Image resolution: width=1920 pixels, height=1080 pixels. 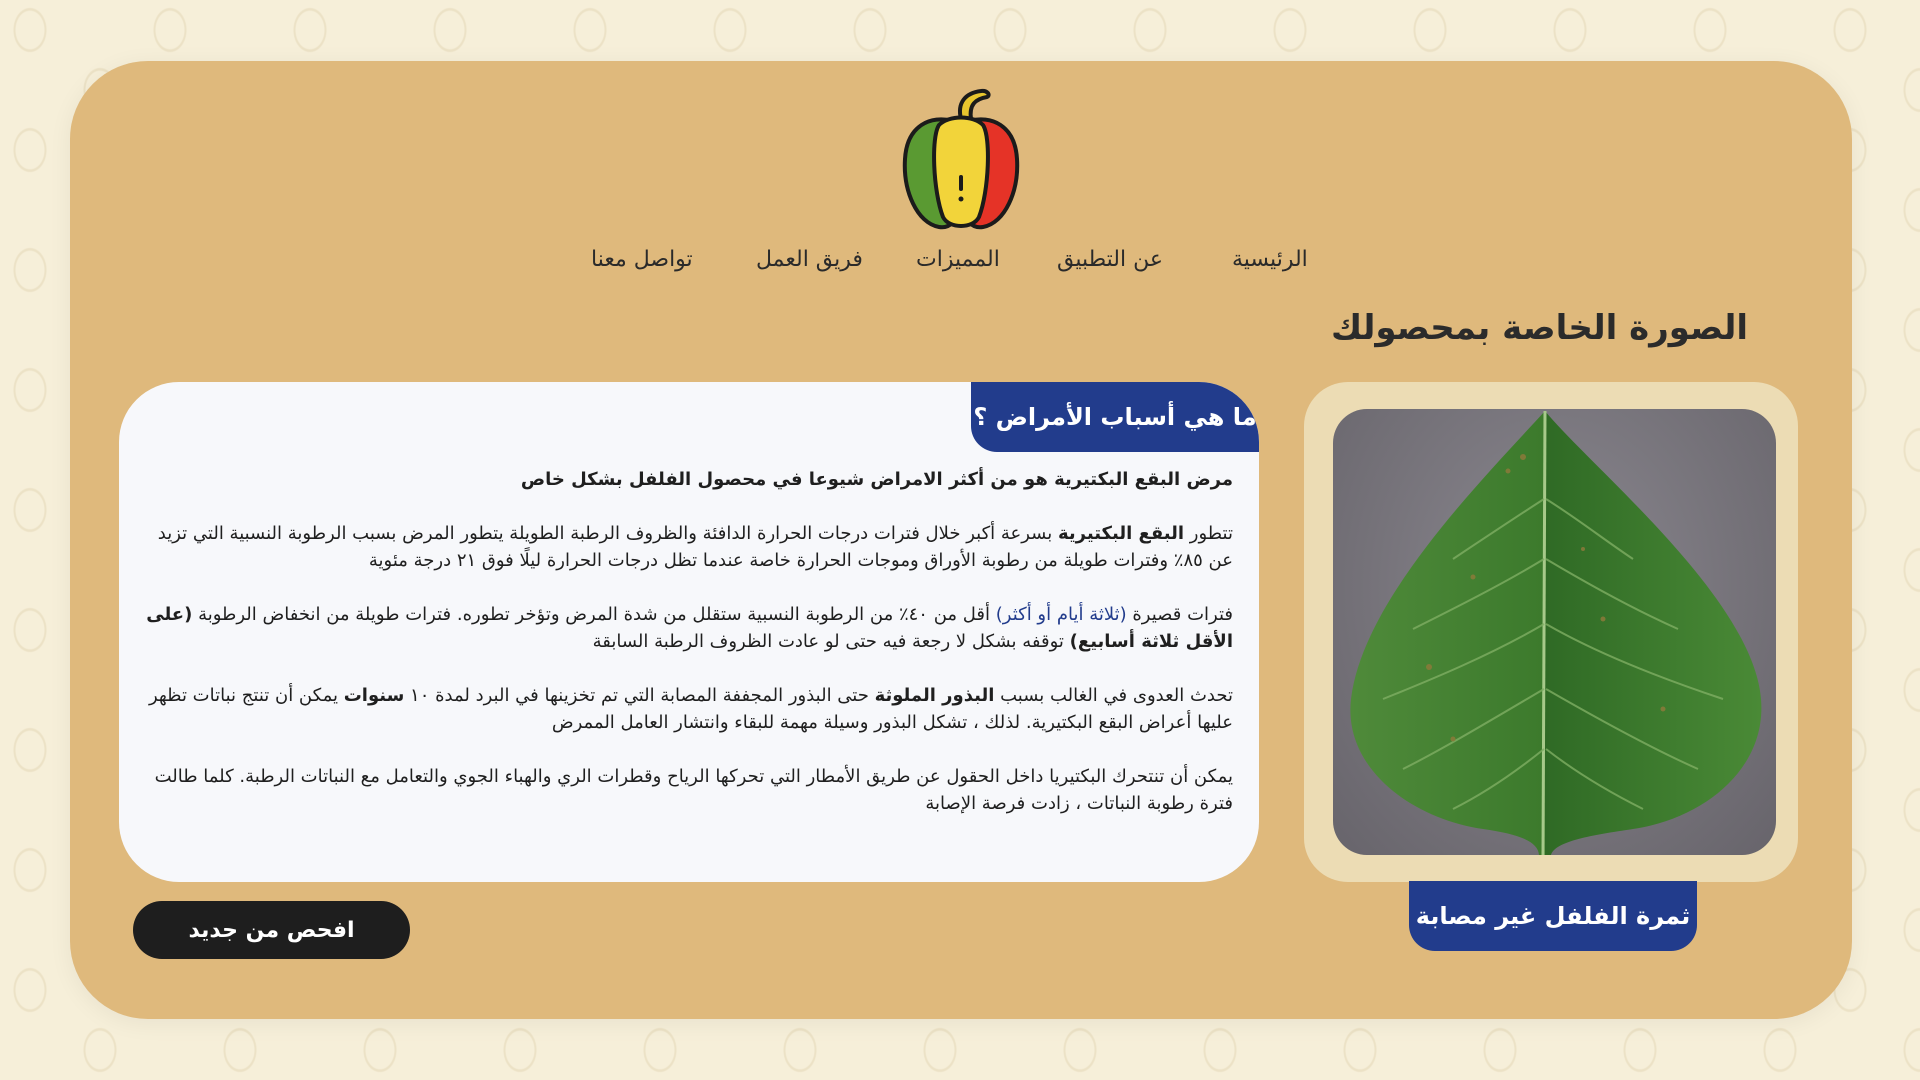 I want to click on uploaded-image-frame, so click(x=1551, y=632).